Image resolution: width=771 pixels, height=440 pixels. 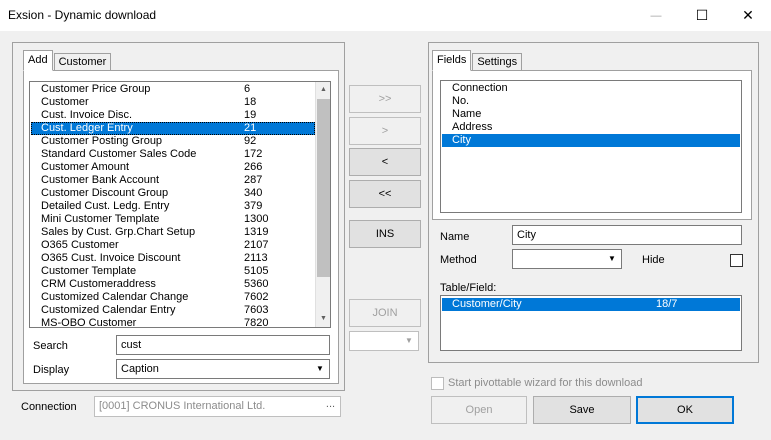 What do you see at coordinates (173, 245) in the screenshot?
I see `table-list-row: O365 Customer 2107` at bounding box center [173, 245].